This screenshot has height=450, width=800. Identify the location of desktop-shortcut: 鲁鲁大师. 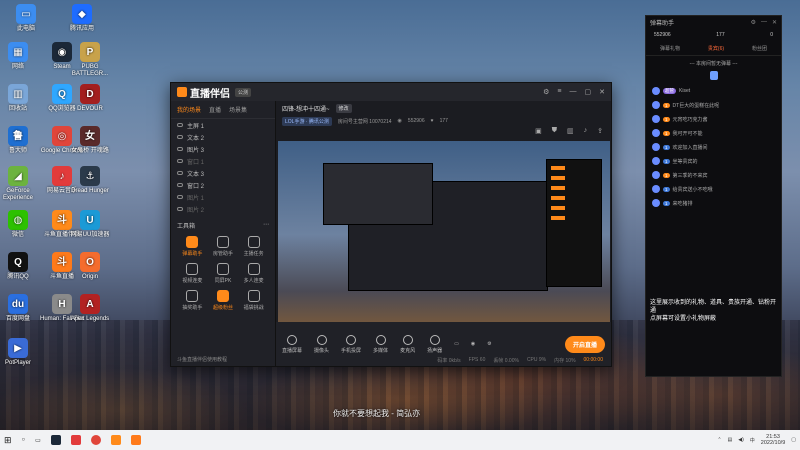
(20, 140).